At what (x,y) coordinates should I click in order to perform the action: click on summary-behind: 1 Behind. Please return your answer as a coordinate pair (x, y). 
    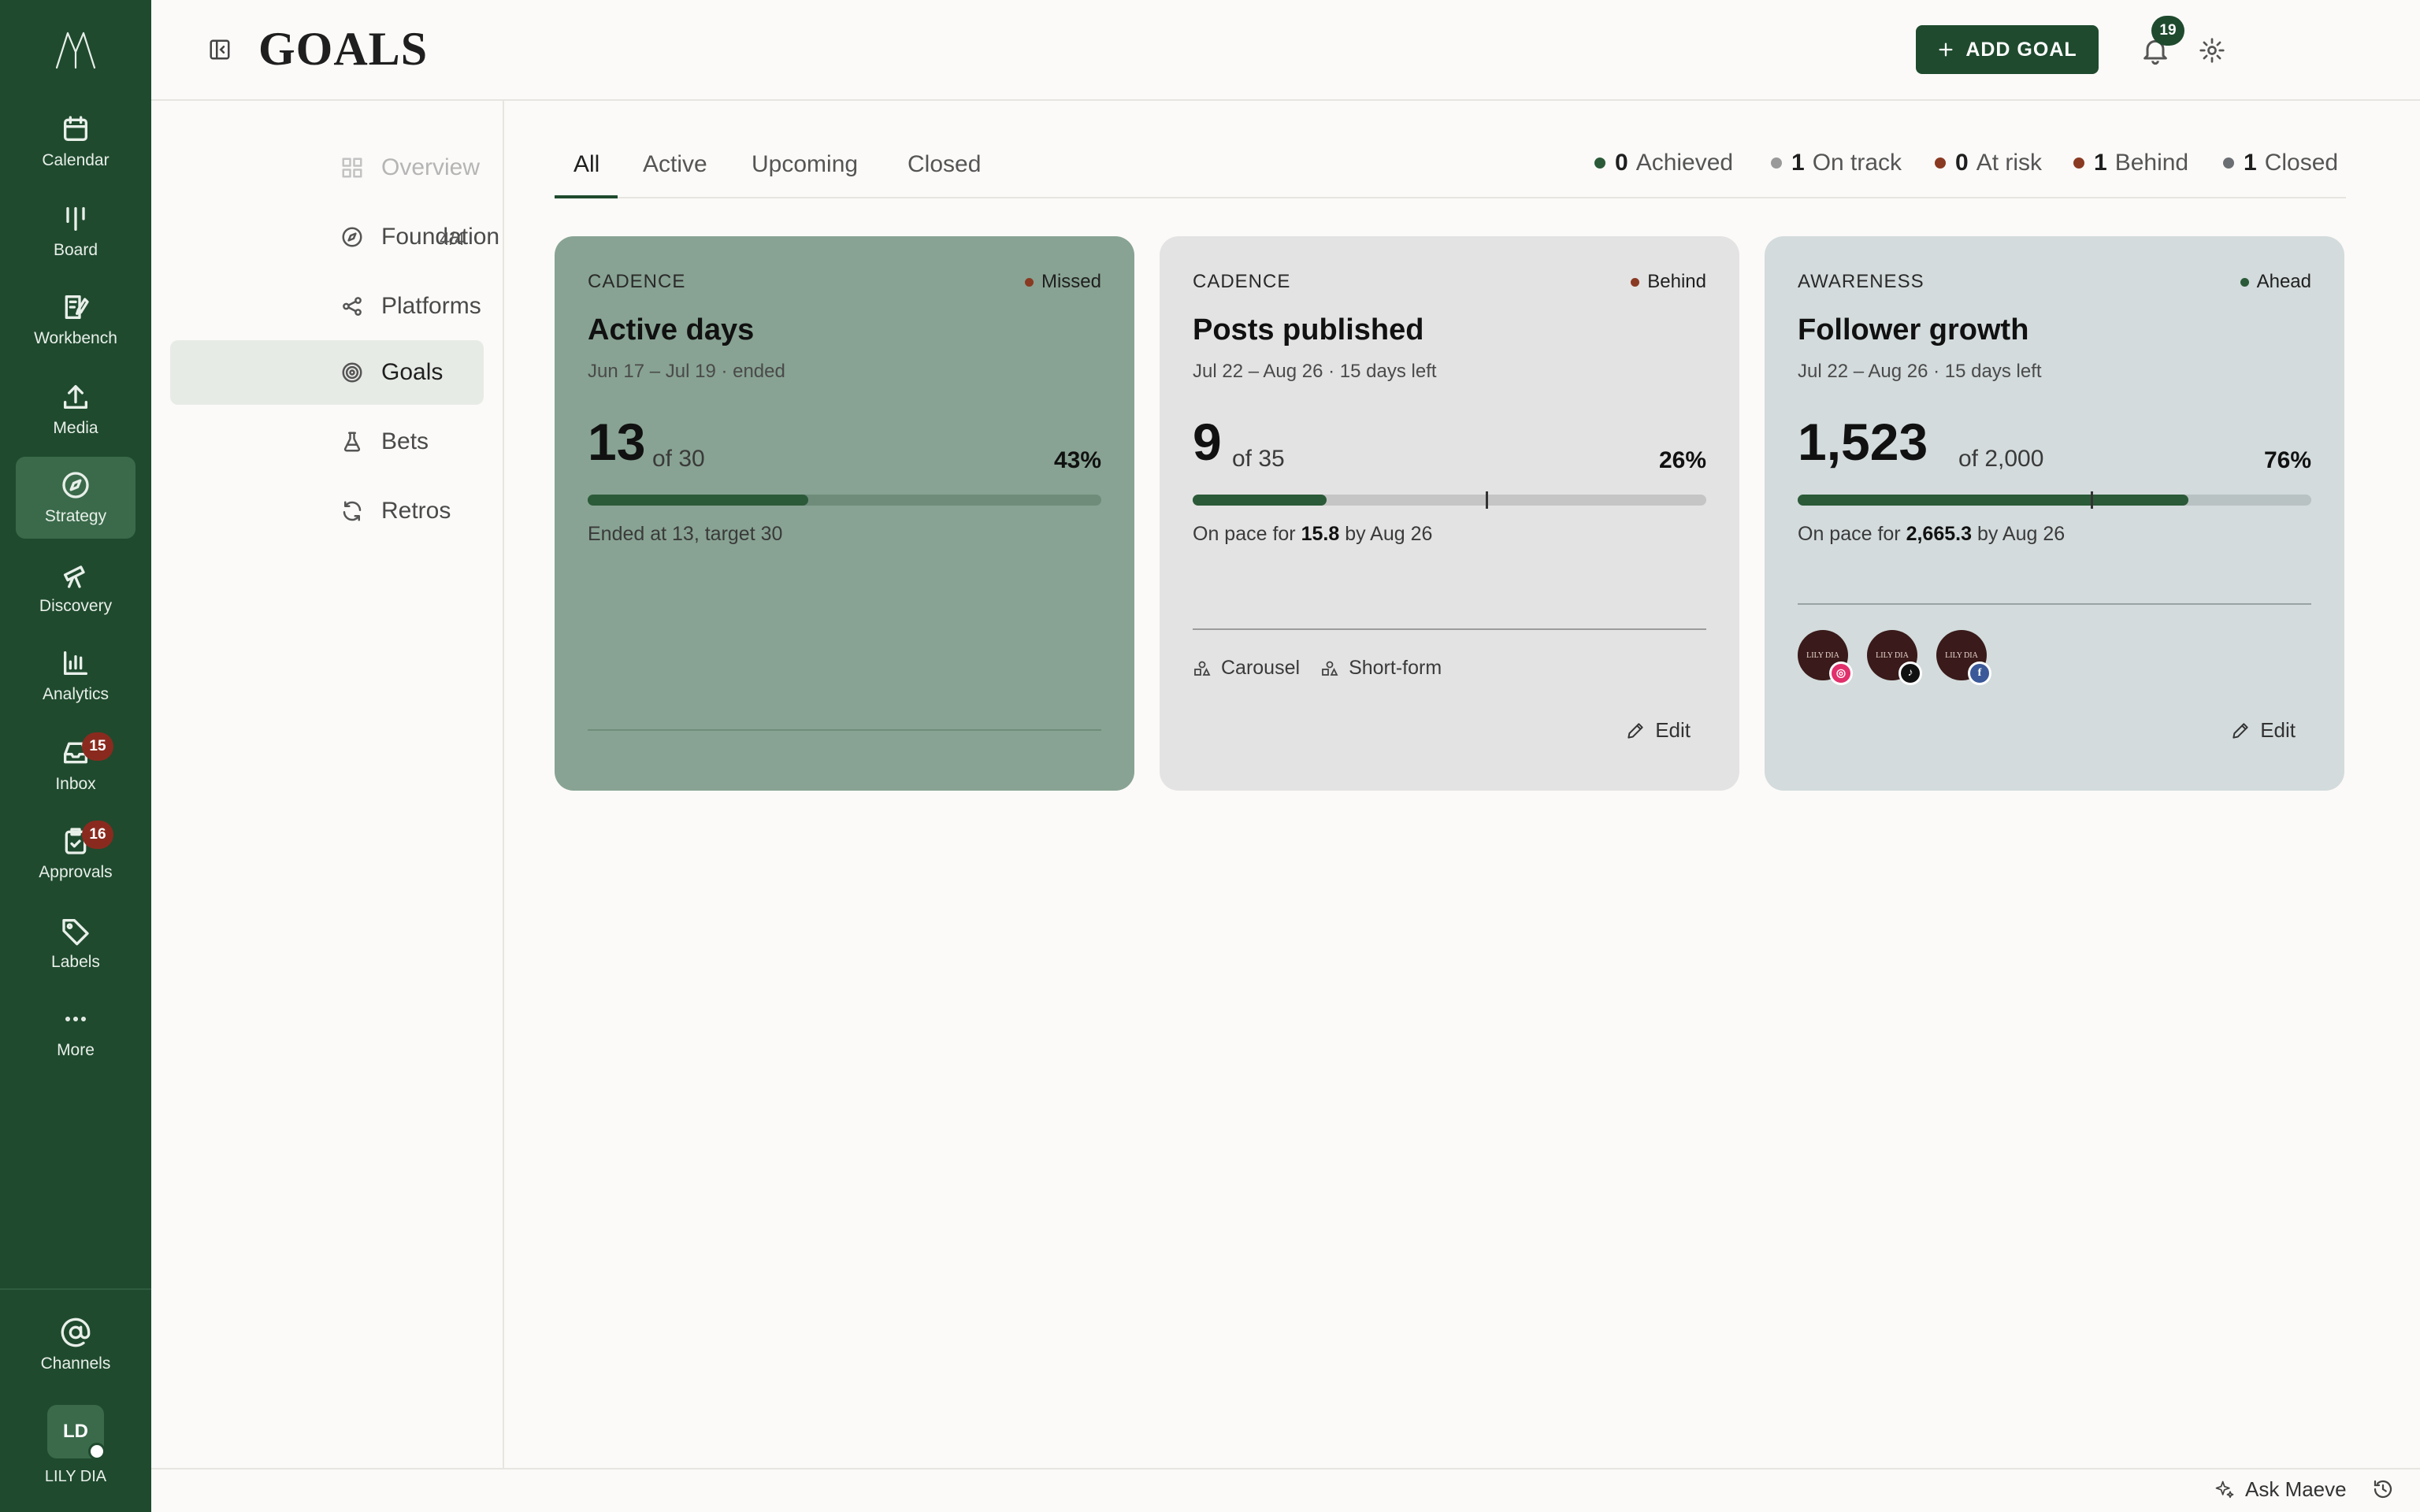
    Looking at the image, I should click on (2130, 163).